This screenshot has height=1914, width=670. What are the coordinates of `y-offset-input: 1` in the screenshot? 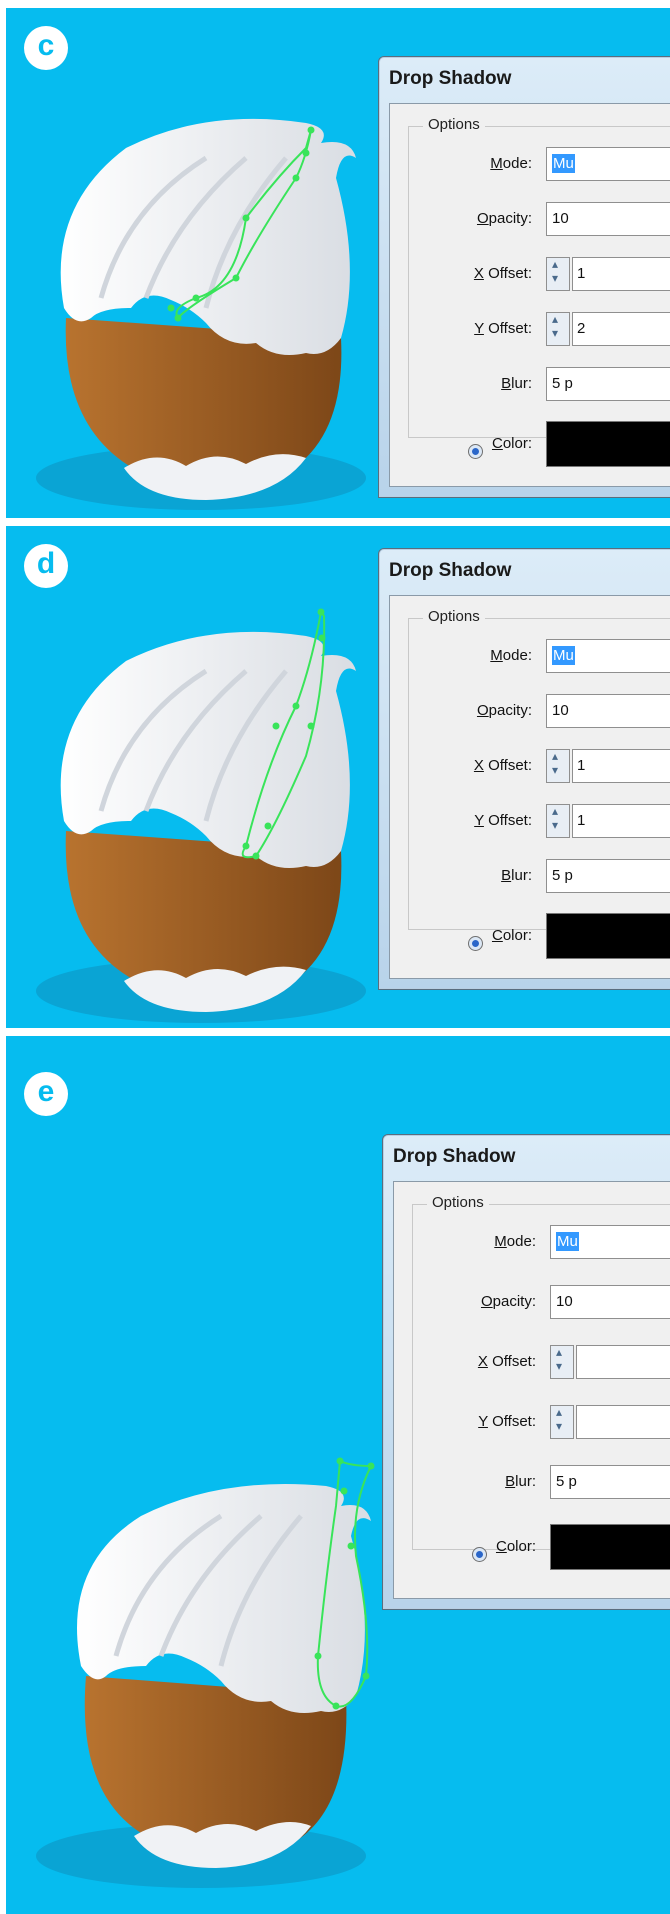 It's located at (621, 821).